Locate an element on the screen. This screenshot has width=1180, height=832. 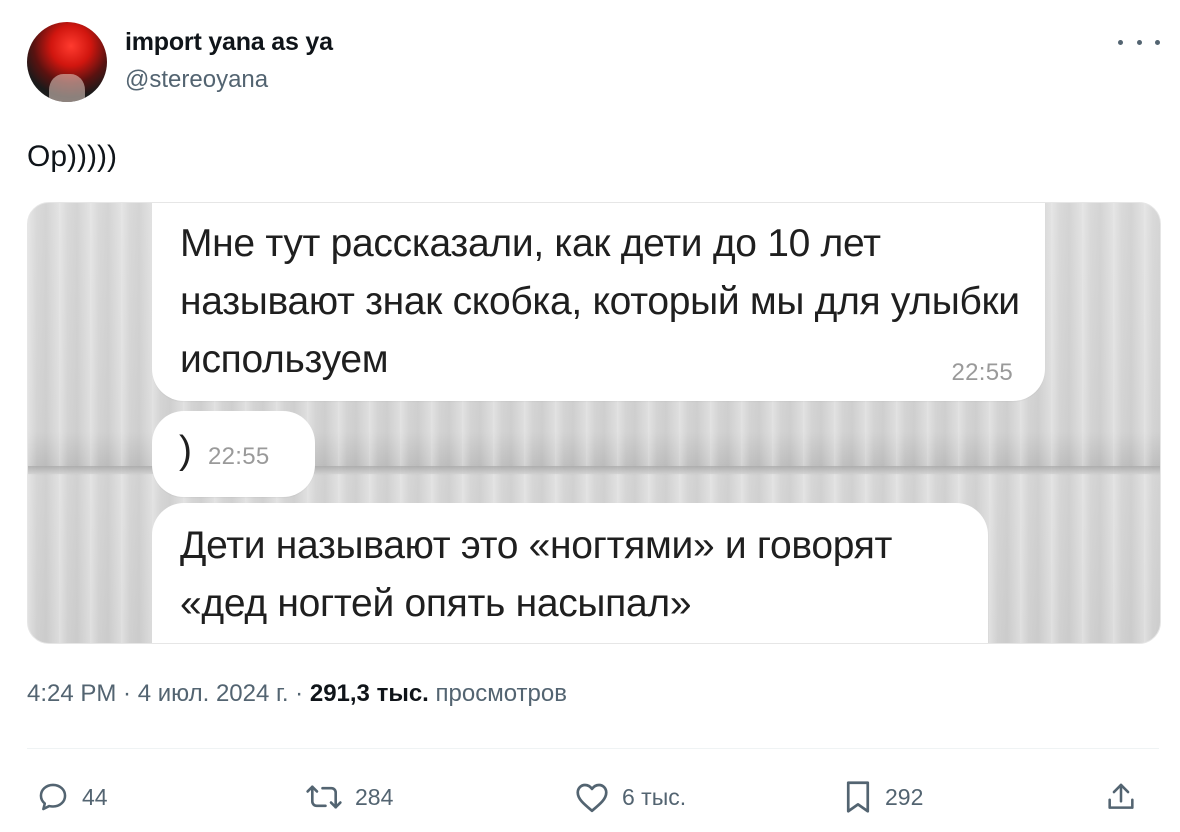
share-button is located at coordinates (1121, 797).